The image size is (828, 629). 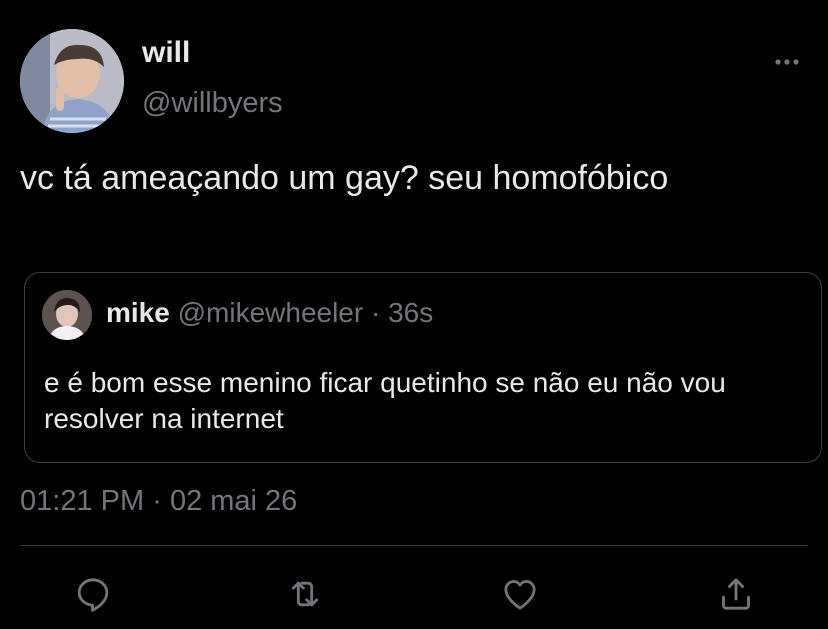 I want to click on quoted-author-avatar, so click(x=67, y=315).